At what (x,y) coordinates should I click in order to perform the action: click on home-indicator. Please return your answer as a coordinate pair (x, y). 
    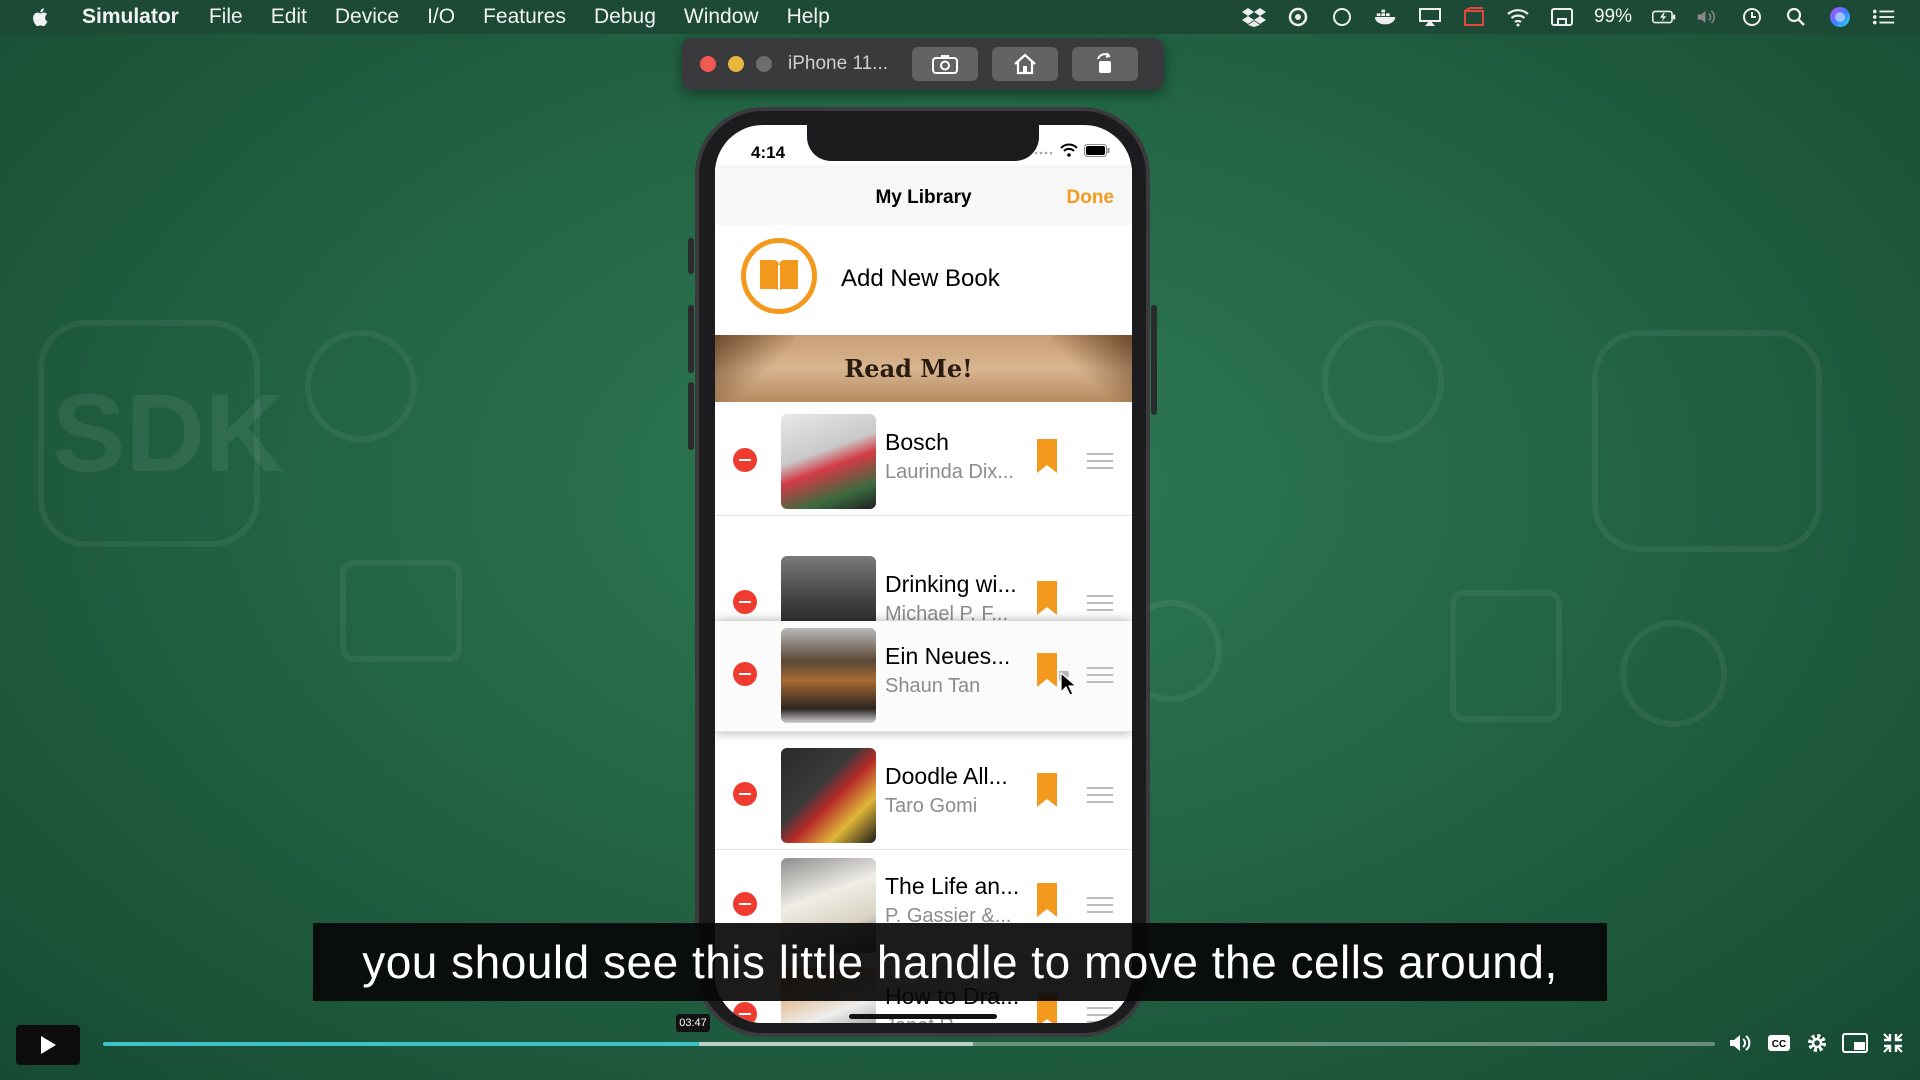
    Looking at the image, I should click on (923, 1016).